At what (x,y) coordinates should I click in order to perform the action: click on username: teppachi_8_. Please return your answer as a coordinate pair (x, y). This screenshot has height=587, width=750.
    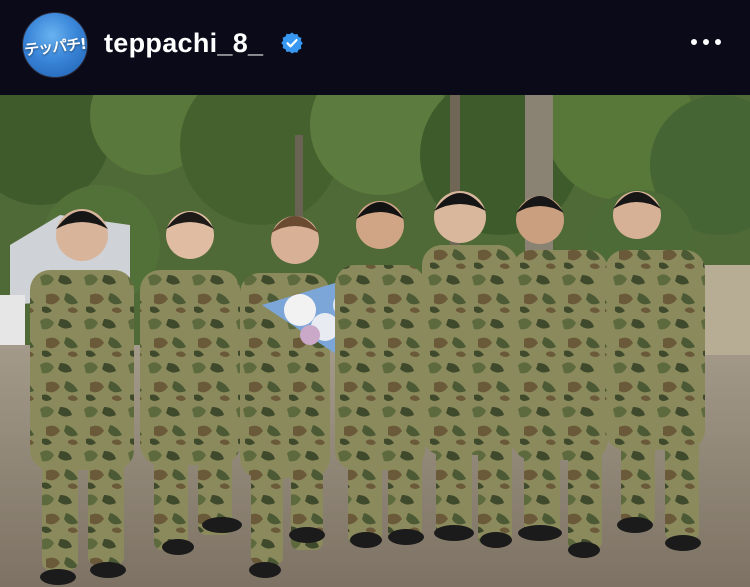
    Looking at the image, I should click on (183, 43).